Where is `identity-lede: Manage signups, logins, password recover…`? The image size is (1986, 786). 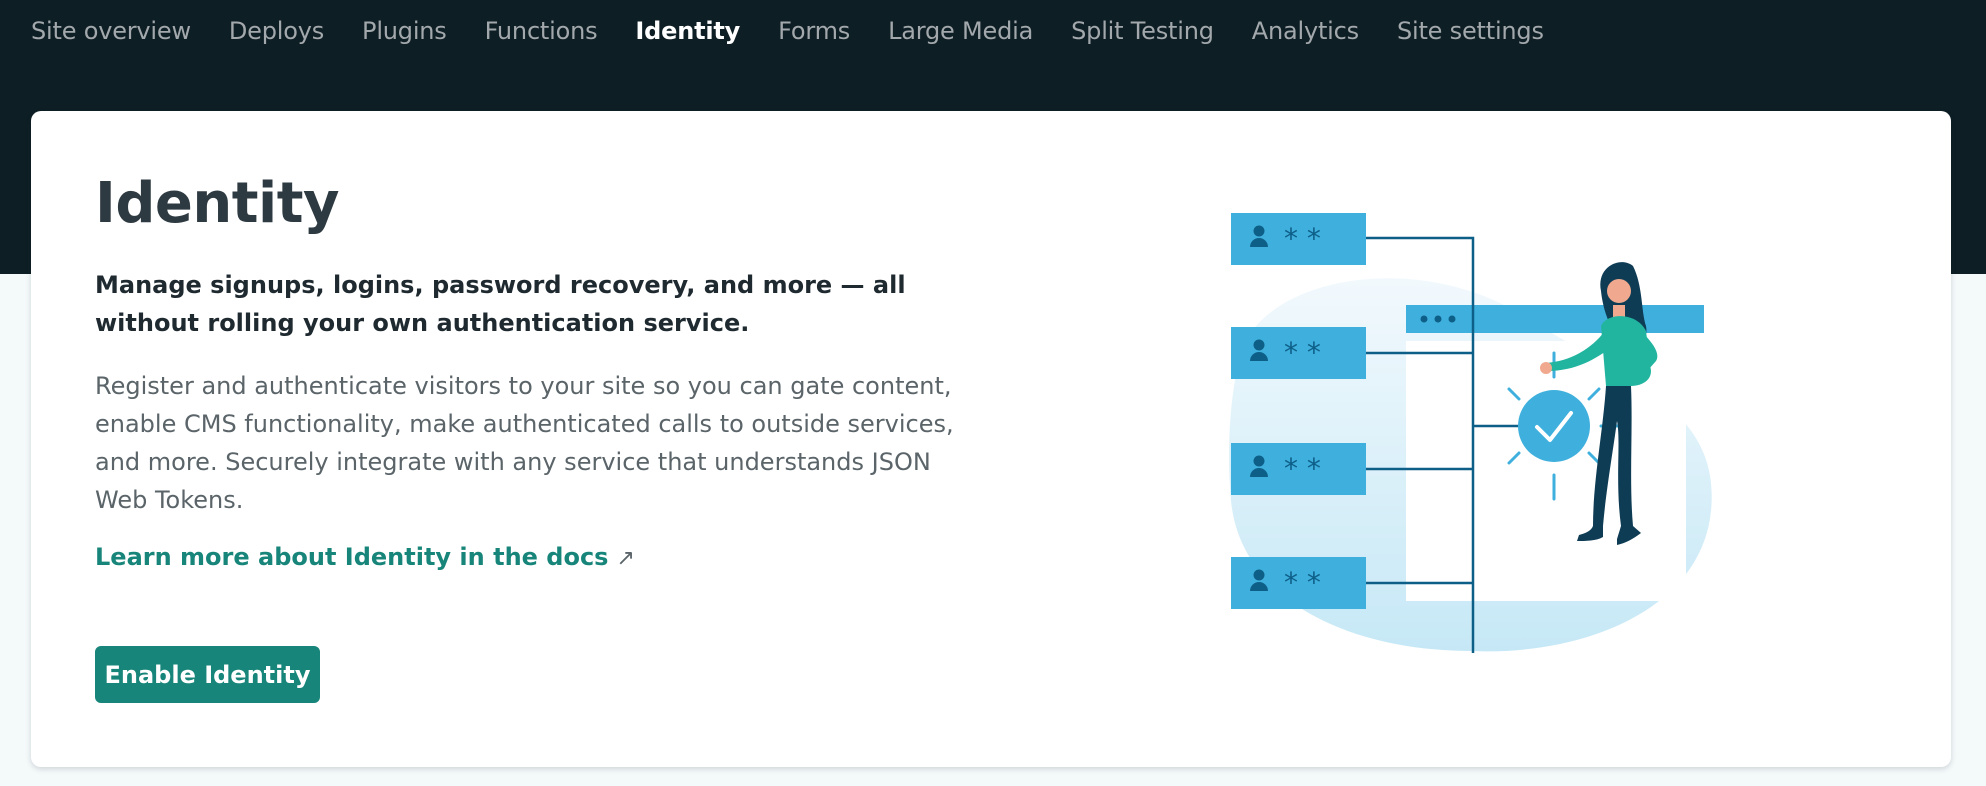 identity-lede: Manage signups, logins, password recover… is located at coordinates (500, 304).